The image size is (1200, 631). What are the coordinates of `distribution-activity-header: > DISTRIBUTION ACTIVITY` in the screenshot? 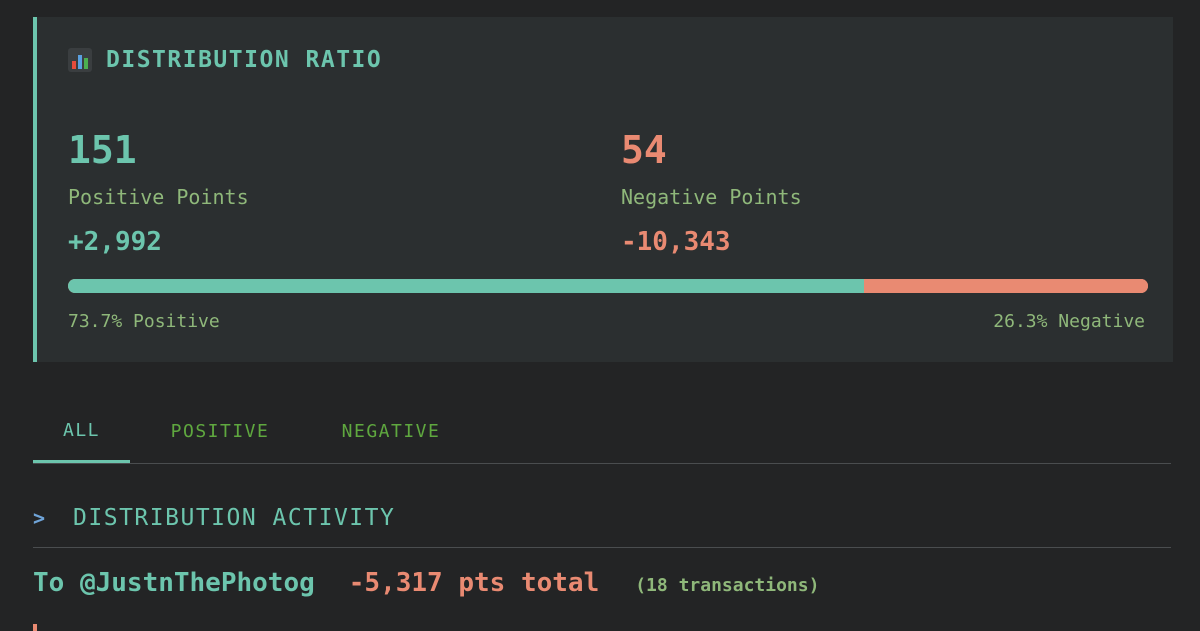 It's located at (602, 522).